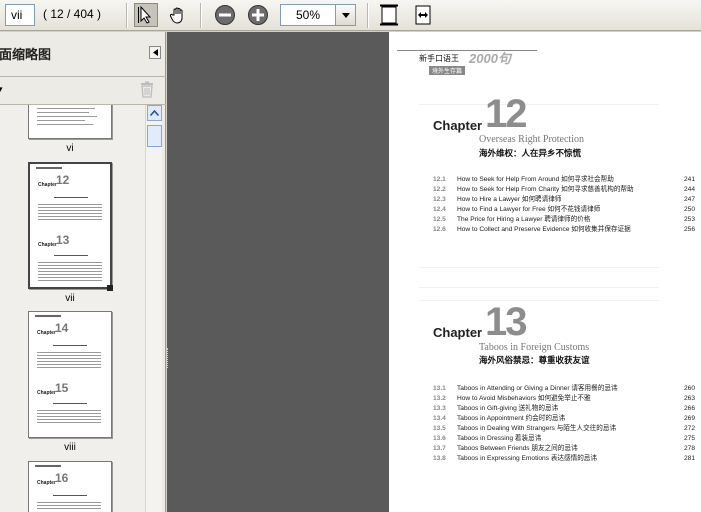  What do you see at coordinates (72, 14) in the screenshot?
I see `page-count: ( 12 / 404 )` at bounding box center [72, 14].